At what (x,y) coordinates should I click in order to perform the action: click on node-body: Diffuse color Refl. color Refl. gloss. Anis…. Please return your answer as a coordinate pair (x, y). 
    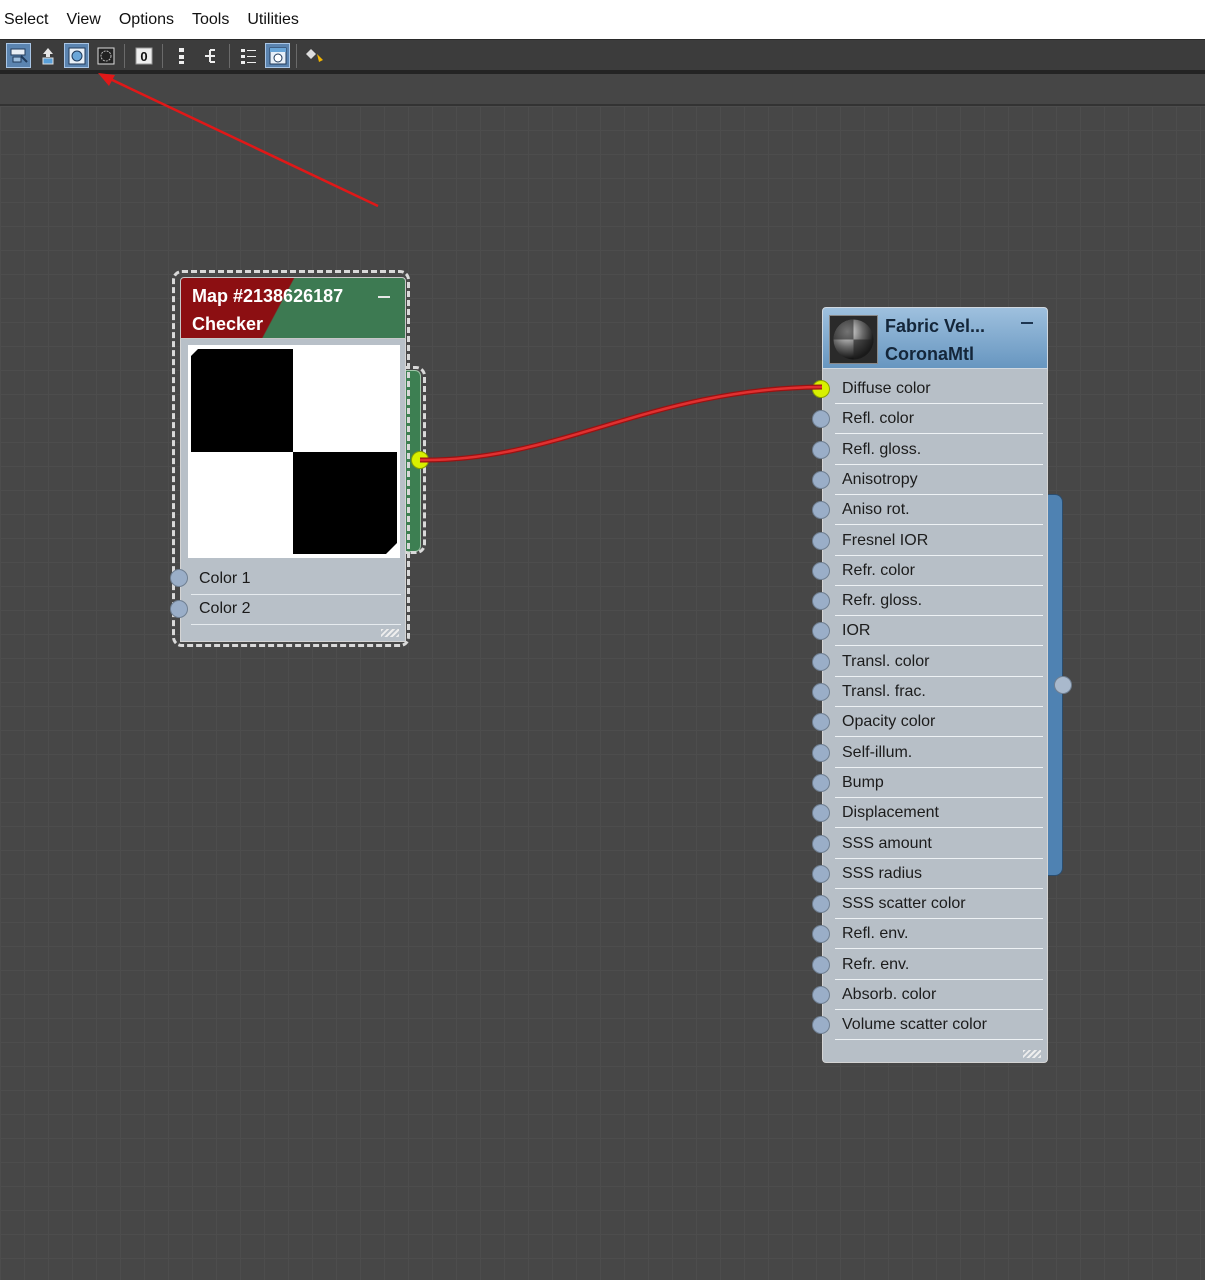
    Looking at the image, I should click on (935, 716).